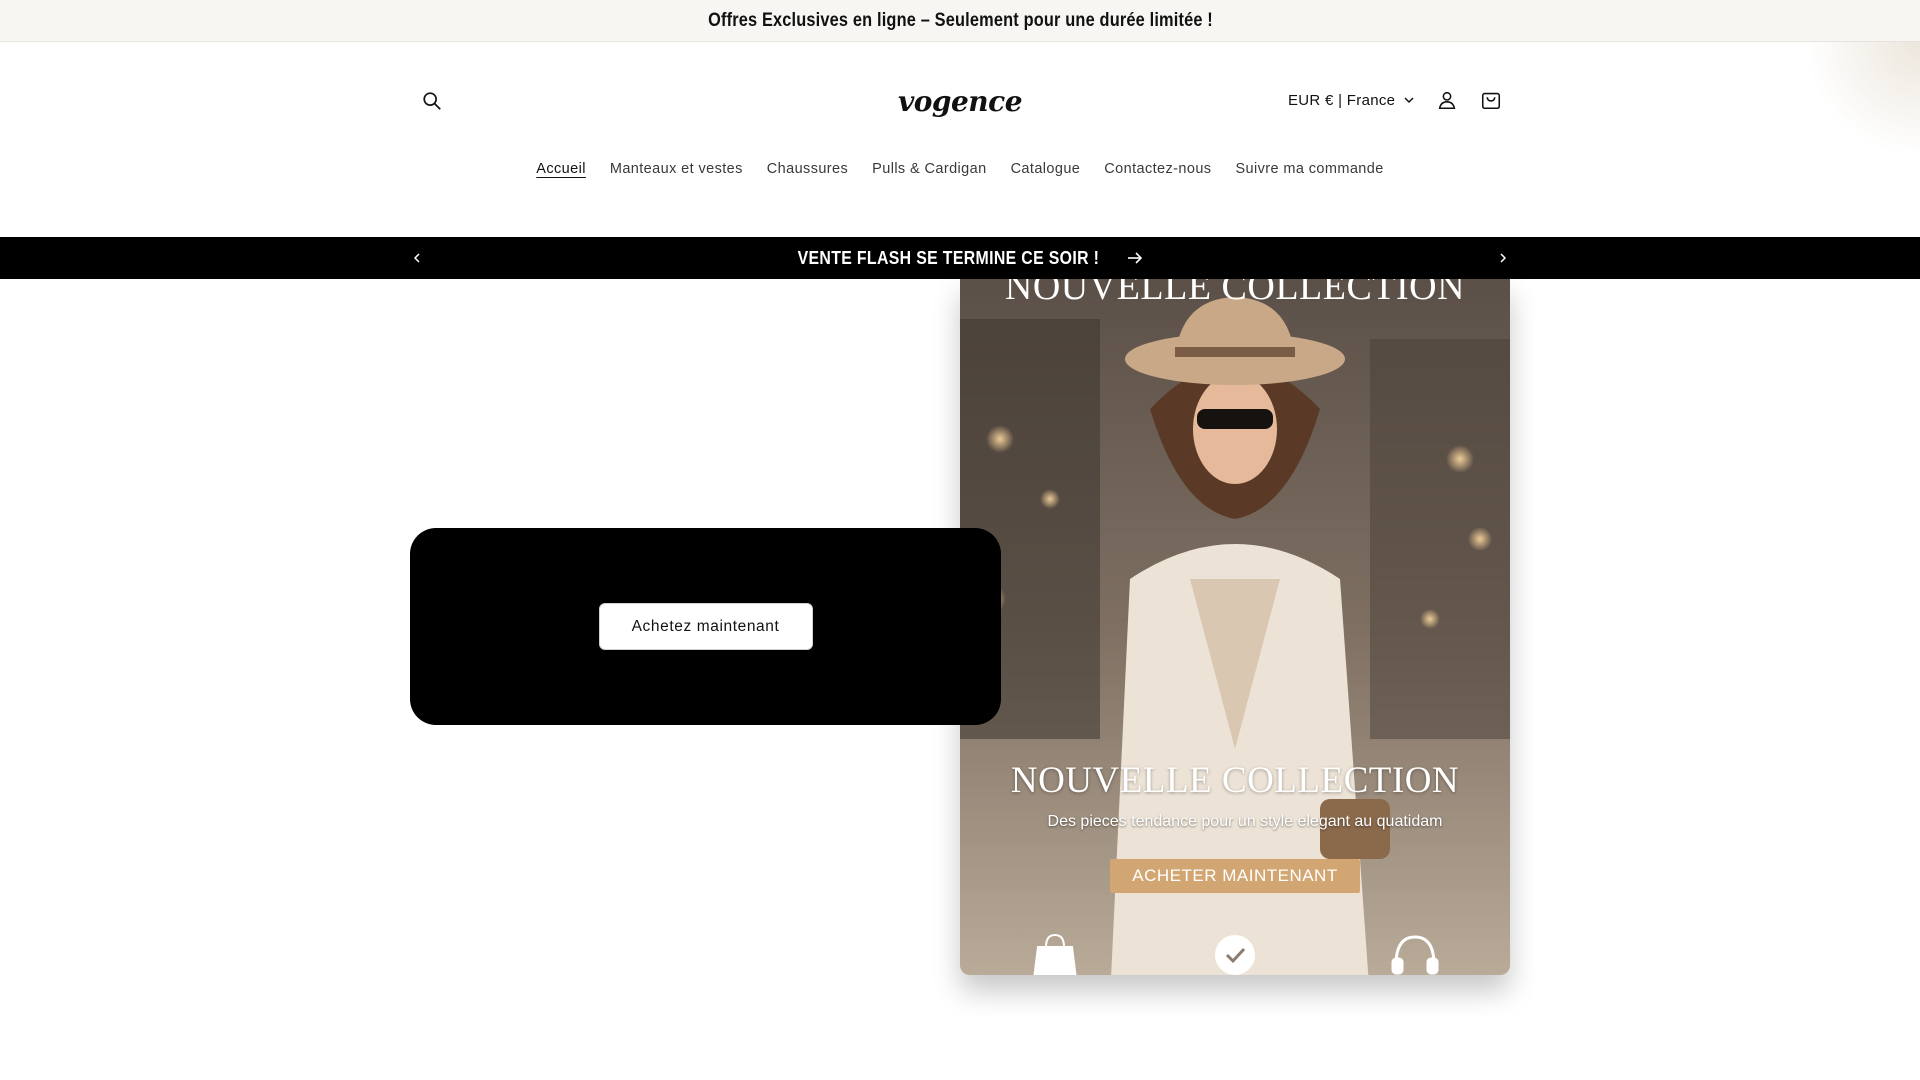 The height and width of the screenshot is (1080, 1920). What do you see at coordinates (1235, 293) in the screenshot?
I see `banner-title-top: NOUVELLE COLLECTION` at bounding box center [1235, 293].